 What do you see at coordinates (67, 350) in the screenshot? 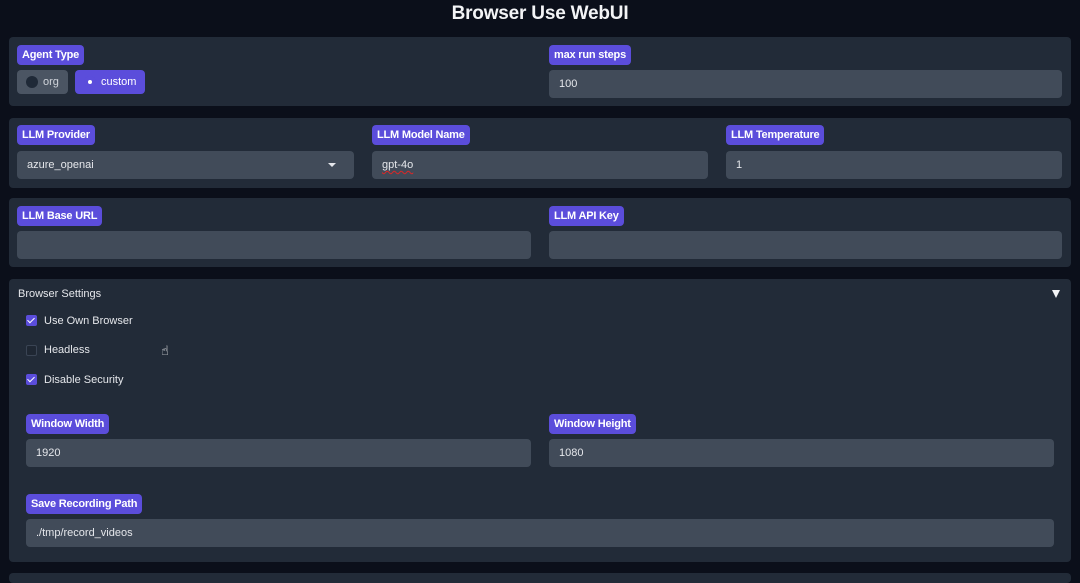
I see `headless-label: Headless` at bounding box center [67, 350].